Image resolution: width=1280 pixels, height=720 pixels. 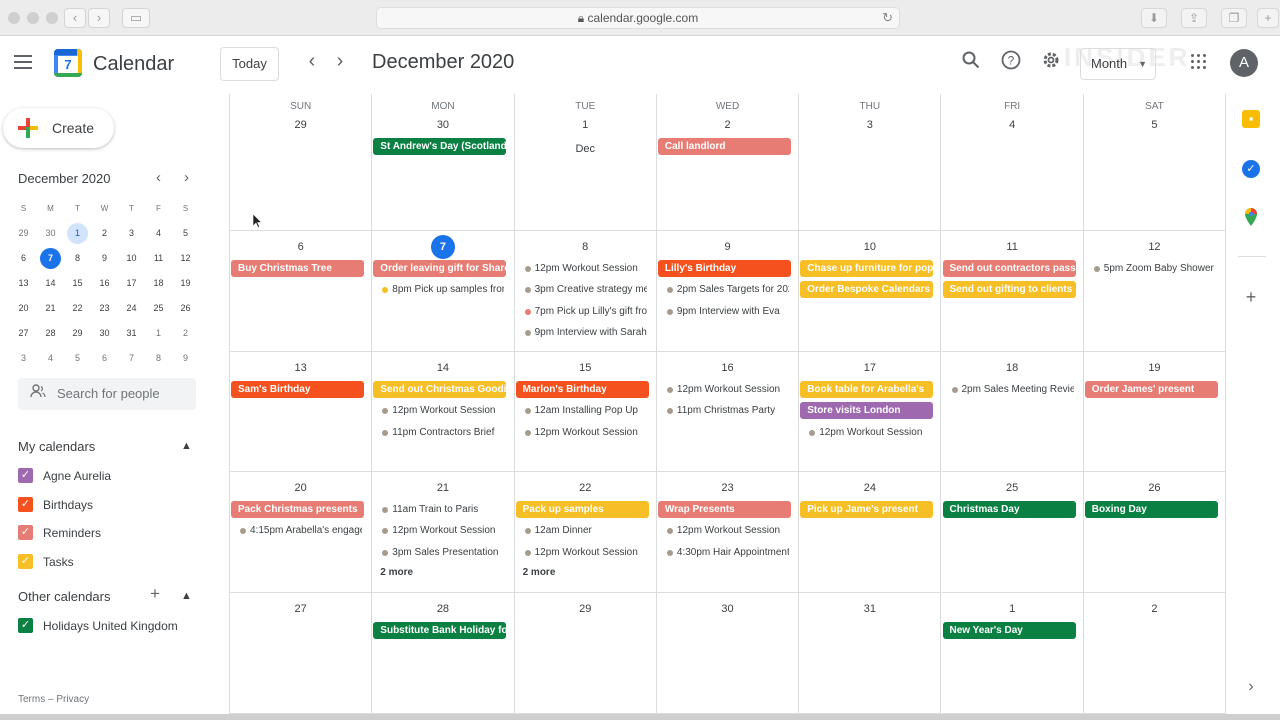 I want to click on day-number: 20, so click(x=300, y=488).